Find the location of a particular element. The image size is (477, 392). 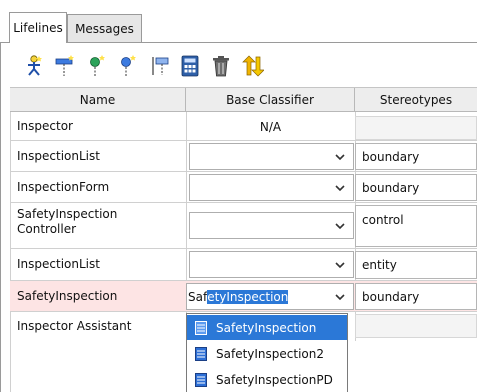

table-row: SafetyInspection Controller control is located at coordinates (243, 225).